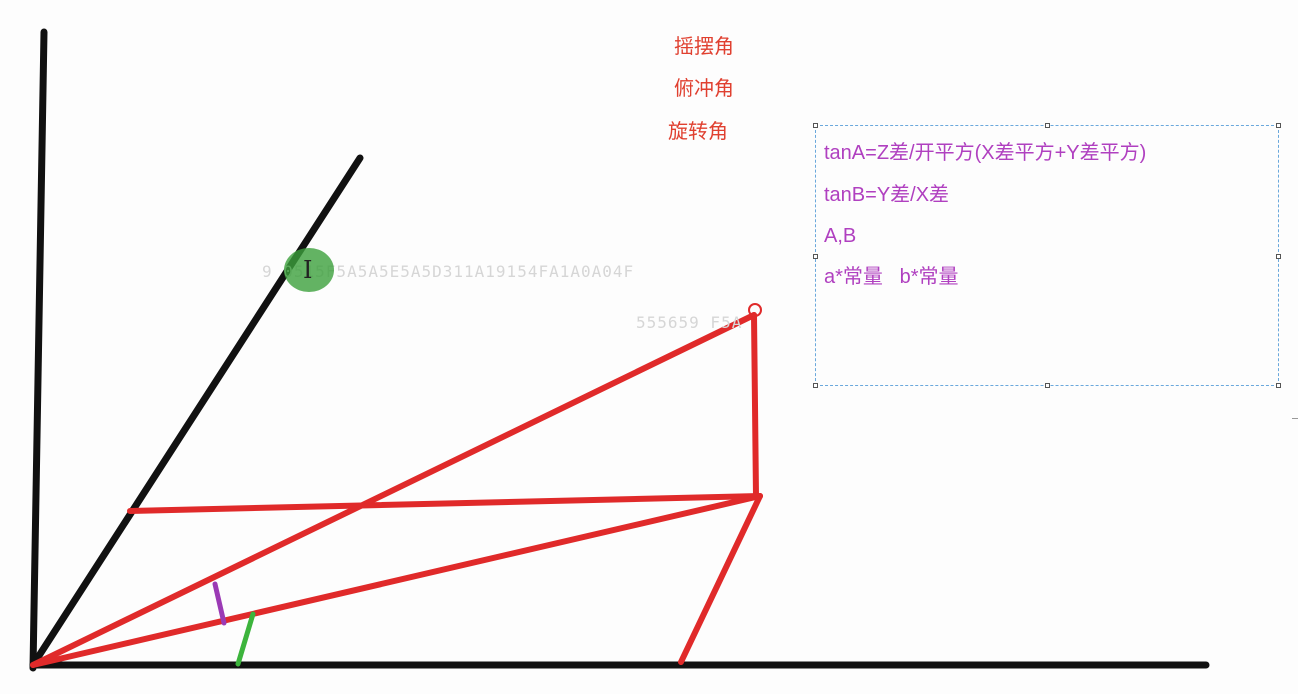  What do you see at coordinates (704, 46) in the screenshot?
I see `yaw-angle-label: 摇摆角` at bounding box center [704, 46].